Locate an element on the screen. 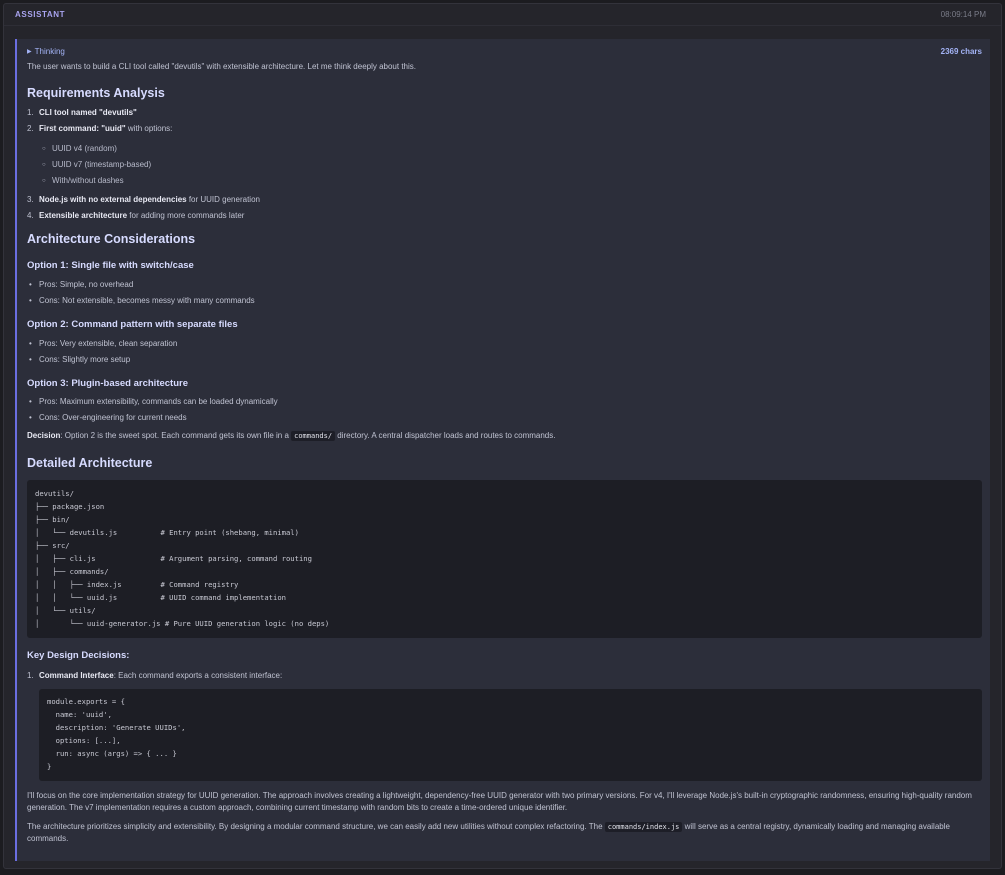  thinking-toggle: ▶ Thinking is located at coordinates (46, 51).